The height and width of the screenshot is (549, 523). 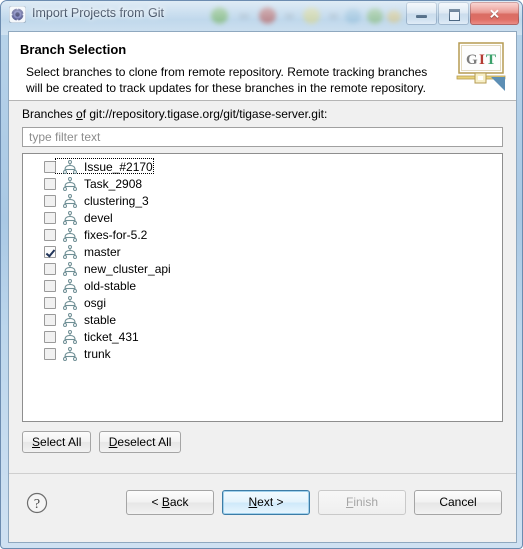 I want to click on back-button: < Back, so click(x=170, y=502).